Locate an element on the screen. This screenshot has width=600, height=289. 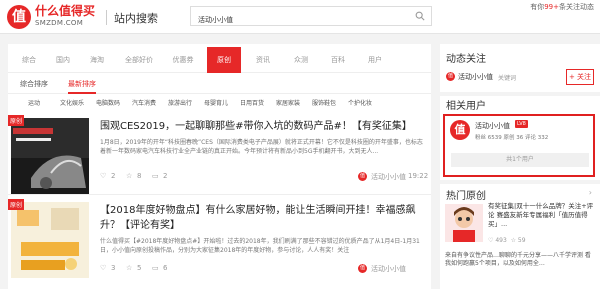
sub-cat: 个护化妆 is located at coordinates (360, 104).